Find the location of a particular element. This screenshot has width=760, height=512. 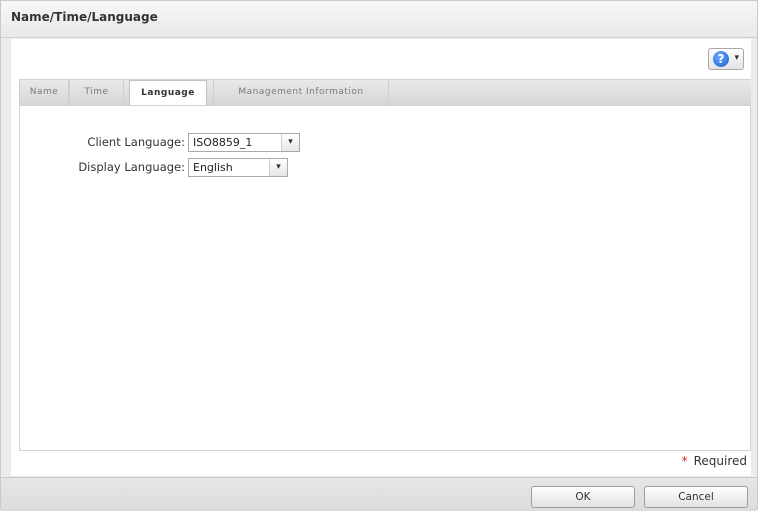

client-language-label: Client Language: is located at coordinates (136, 142).